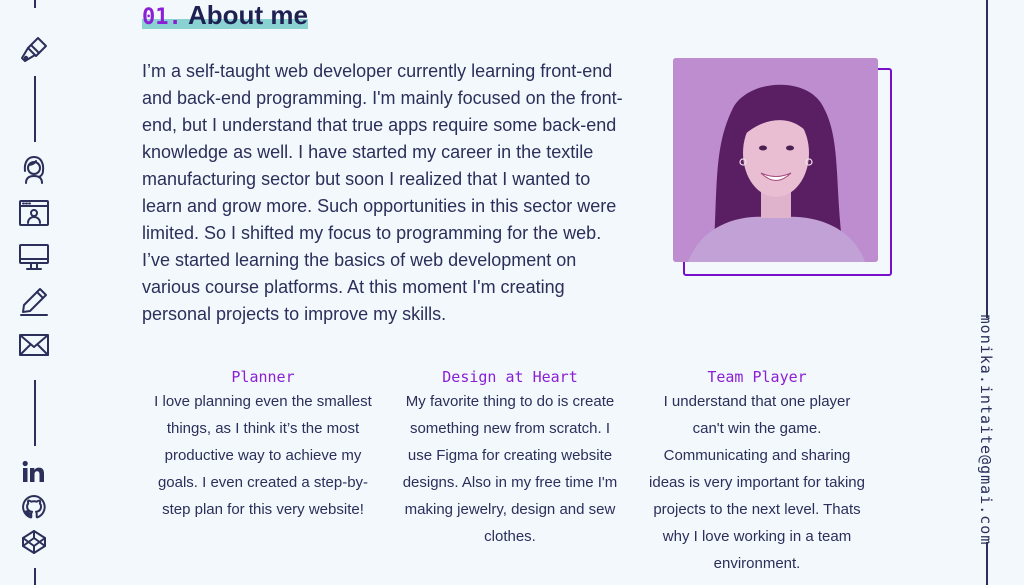 The height and width of the screenshot is (585, 1024). I want to click on section-number: 01., so click(162, 17).